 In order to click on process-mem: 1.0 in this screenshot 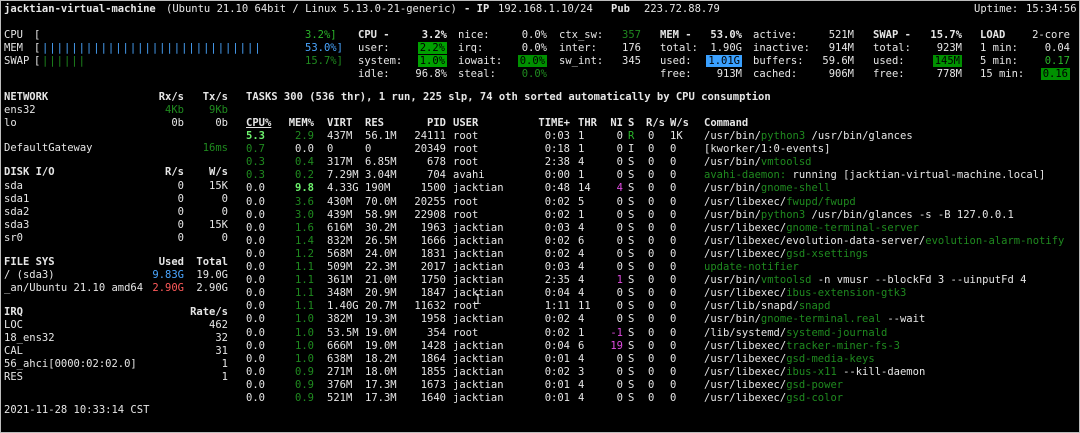, I will do `click(304, 358)`.